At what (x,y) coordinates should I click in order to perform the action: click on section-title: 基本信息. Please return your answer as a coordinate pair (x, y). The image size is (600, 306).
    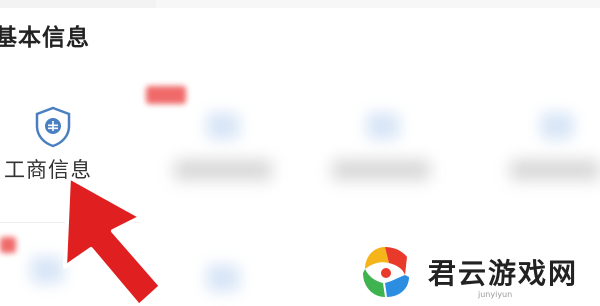
    Looking at the image, I should click on (45, 38).